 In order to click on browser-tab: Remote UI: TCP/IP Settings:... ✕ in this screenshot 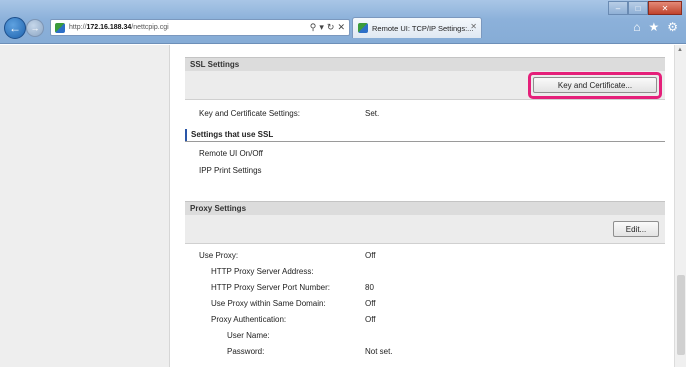, I will do `click(417, 27)`.